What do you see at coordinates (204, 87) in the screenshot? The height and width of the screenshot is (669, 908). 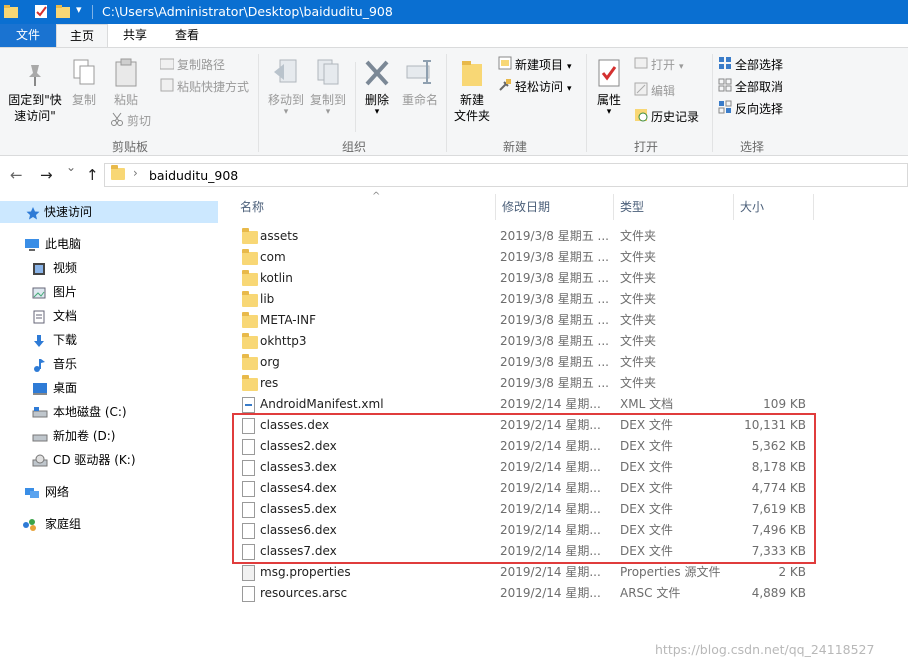 I see `paste-shortcut-button: 粘贴快捷方式` at bounding box center [204, 87].